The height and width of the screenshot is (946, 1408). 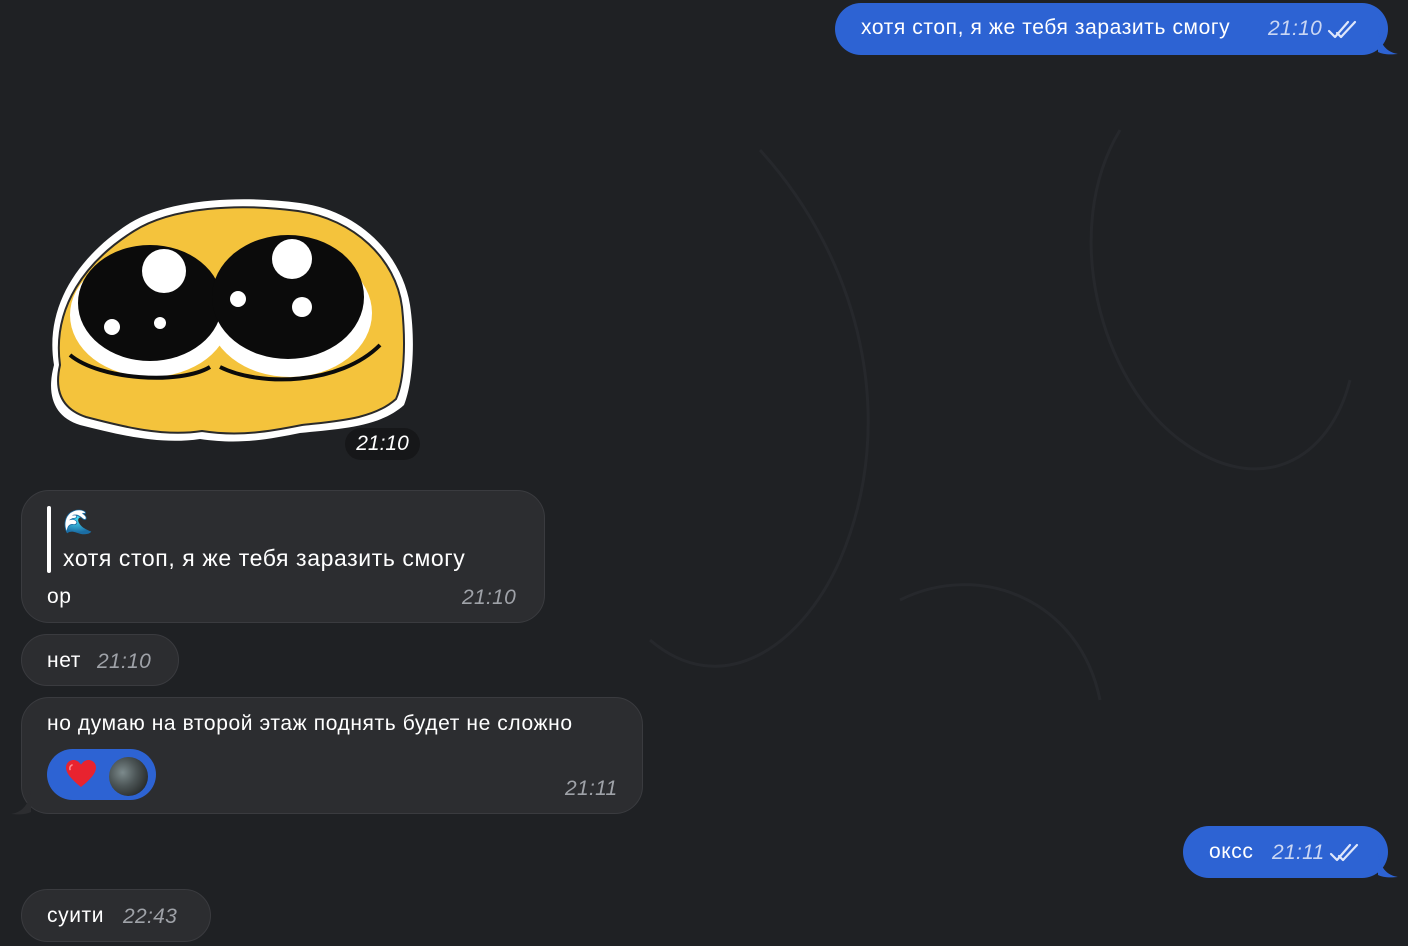 I want to click on sticker-yellow-blob, so click(x=227, y=321).